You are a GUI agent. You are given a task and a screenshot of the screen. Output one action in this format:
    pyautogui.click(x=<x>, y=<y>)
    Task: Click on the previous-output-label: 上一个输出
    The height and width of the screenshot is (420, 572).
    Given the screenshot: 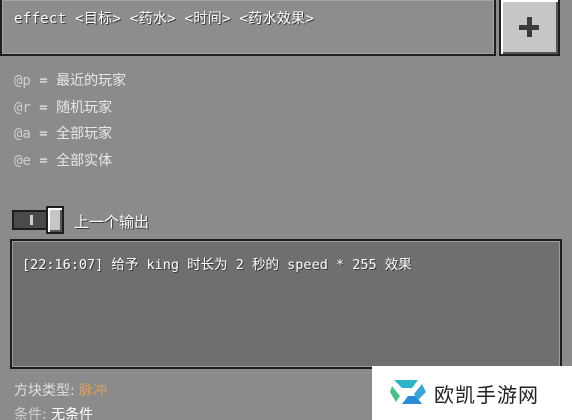 What is the action you would take?
    pyautogui.click(x=112, y=222)
    